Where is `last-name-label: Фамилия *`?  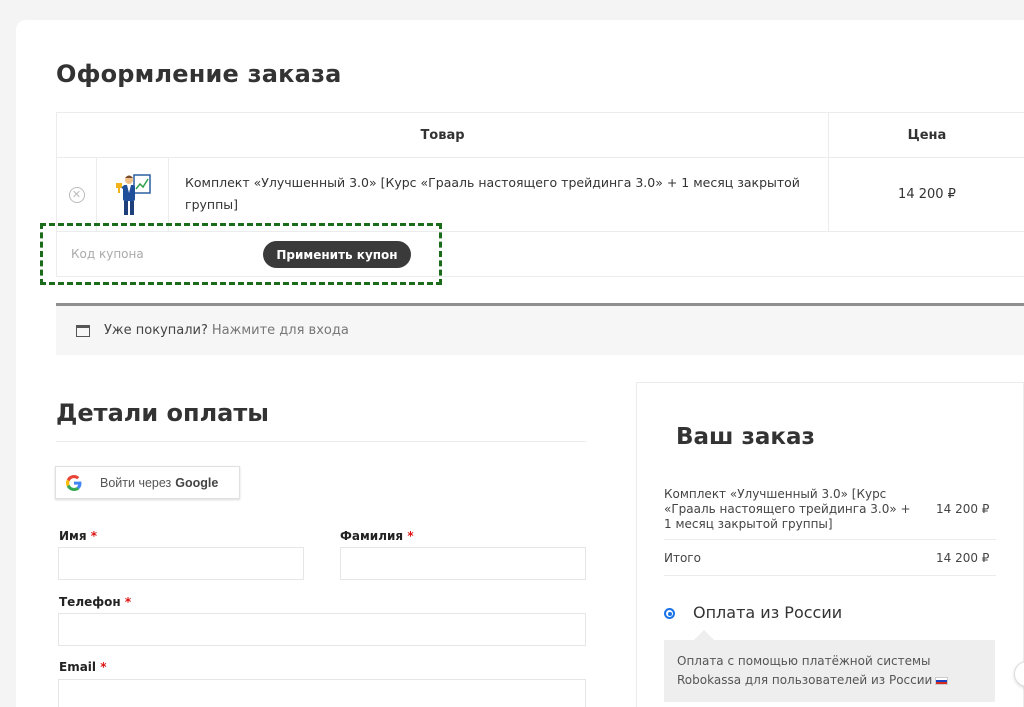 last-name-label: Фамилия * is located at coordinates (377, 536).